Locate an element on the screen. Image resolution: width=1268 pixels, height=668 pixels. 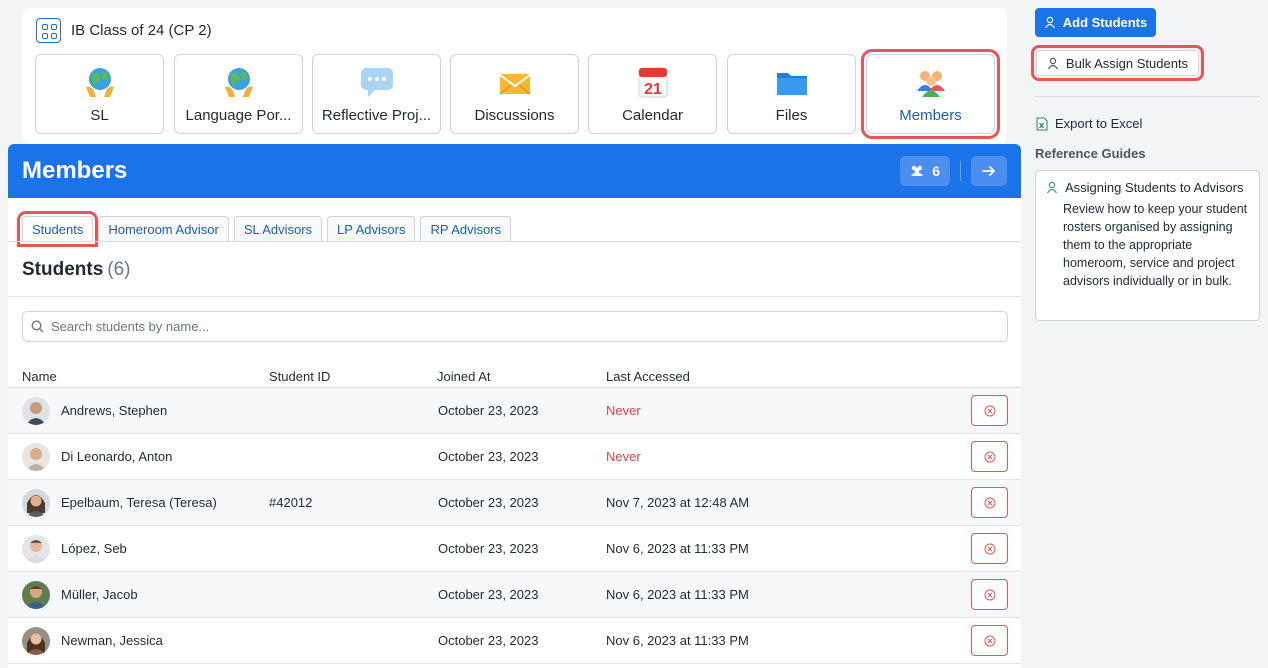
tab-students: Students is located at coordinates (57, 229).